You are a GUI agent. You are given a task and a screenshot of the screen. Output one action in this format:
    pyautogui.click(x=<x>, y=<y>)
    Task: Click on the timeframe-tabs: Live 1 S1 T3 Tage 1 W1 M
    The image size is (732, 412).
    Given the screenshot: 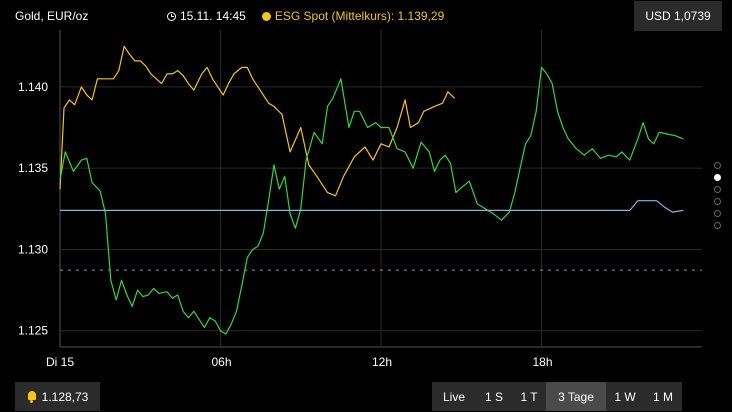 What is the action you would take?
    pyautogui.click(x=557, y=396)
    